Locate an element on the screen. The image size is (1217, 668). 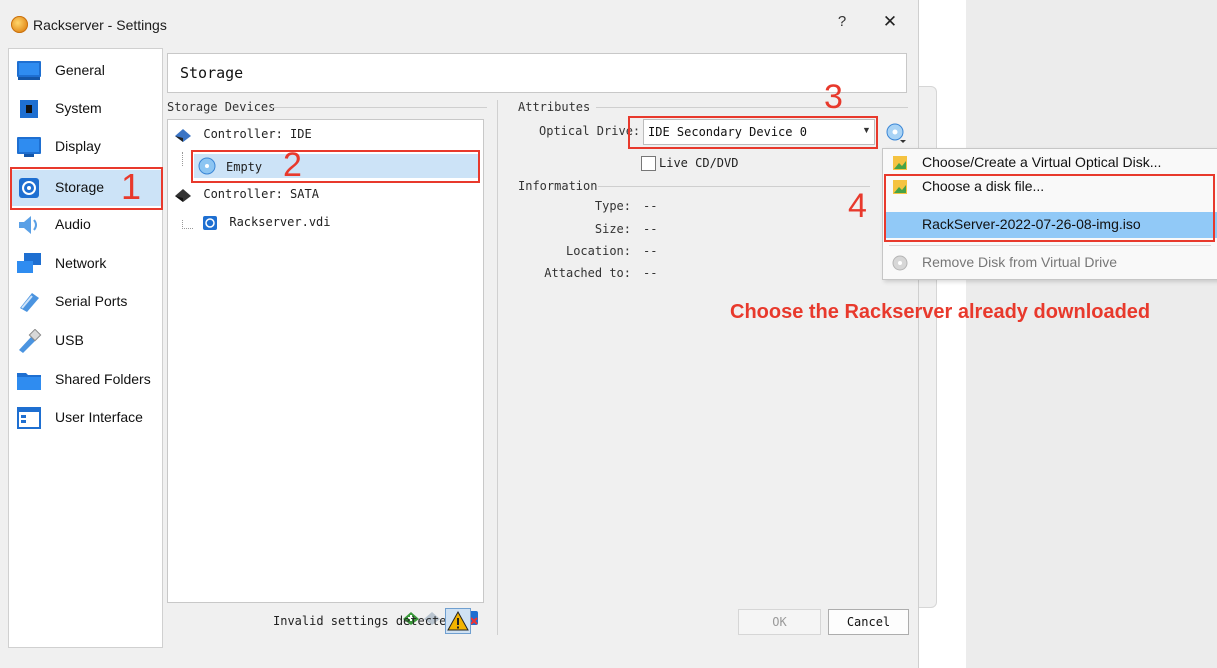
attributes-separator is located at coordinates (752, 107).